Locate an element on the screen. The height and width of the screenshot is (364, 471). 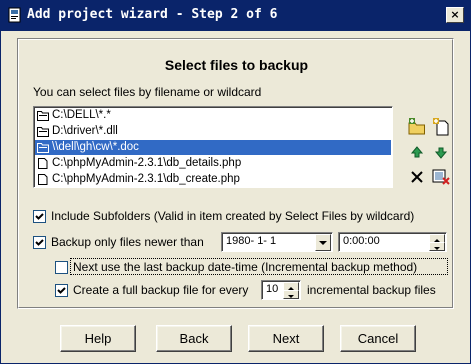
newer-than-label: Backup only files newer than is located at coordinates (127, 242).